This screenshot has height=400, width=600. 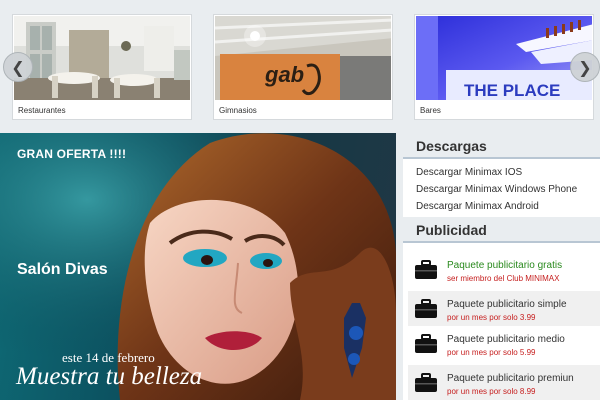 What do you see at coordinates (238, 110) in the screenshot?
I see `card-caption: Gimnasios` at bounding box center [238, 110].